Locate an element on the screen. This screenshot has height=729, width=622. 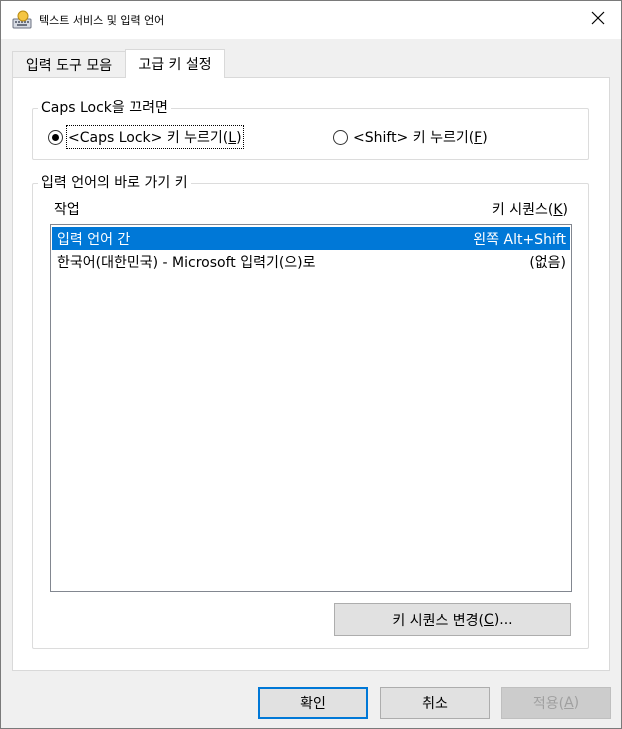
tab-input-toolbar: 입력 도구 모음 is located at coordinates (69, 64).